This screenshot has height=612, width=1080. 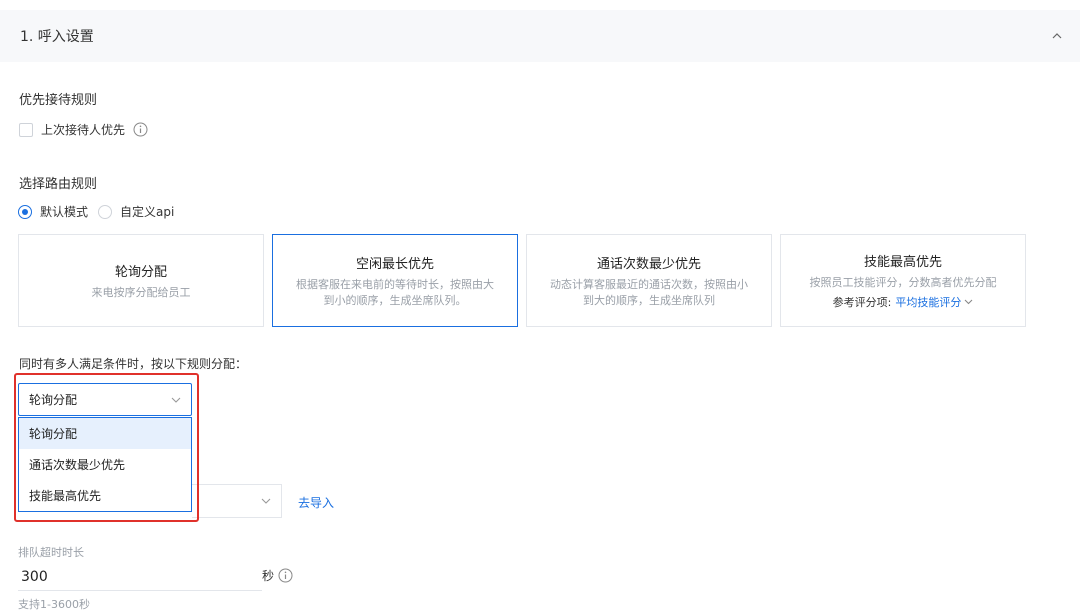 What do you see at coordinates (237, 501) in the screenshot?
I see `import-source-select` at bounding box center [237, 501].